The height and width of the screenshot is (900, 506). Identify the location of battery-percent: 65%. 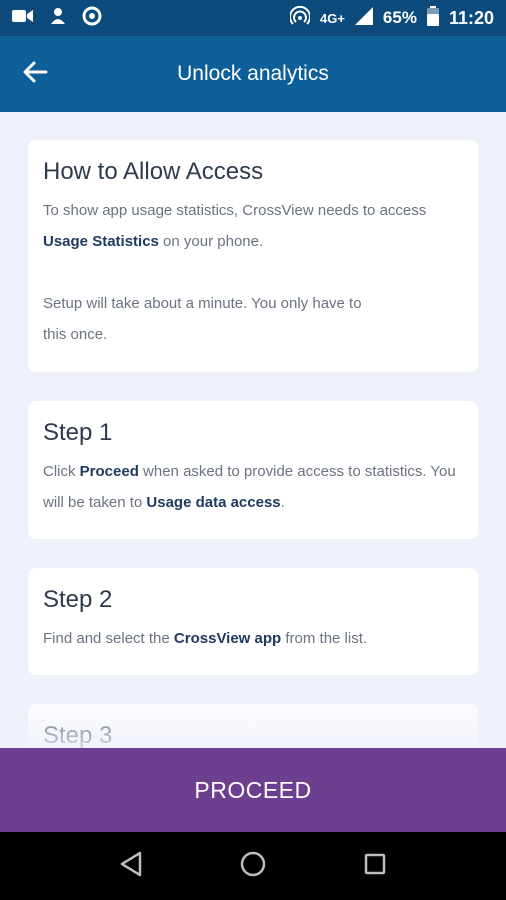
(399, 17).